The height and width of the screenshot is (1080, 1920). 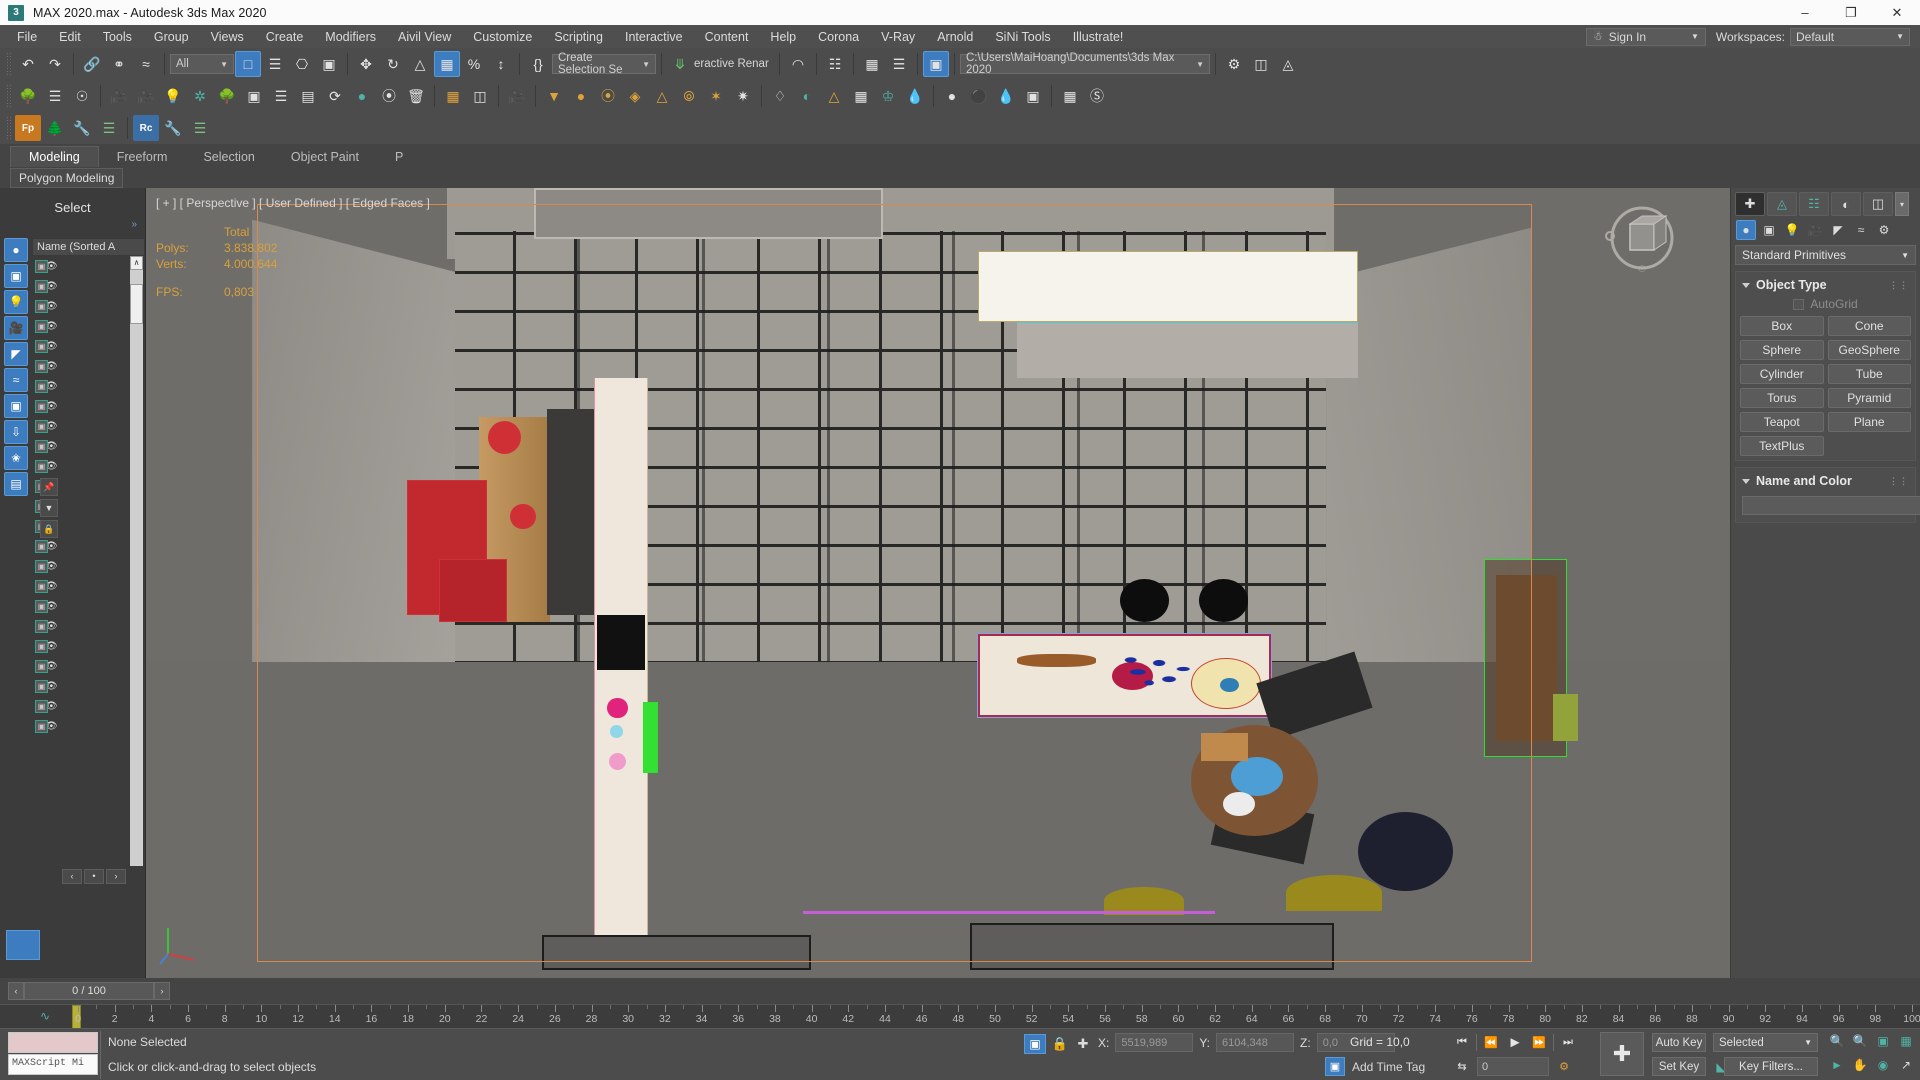 What do you see at coordinates (581, 96) in the screenshot?
I see `dome-light-icon: ●` at bounding box center [581, 96].